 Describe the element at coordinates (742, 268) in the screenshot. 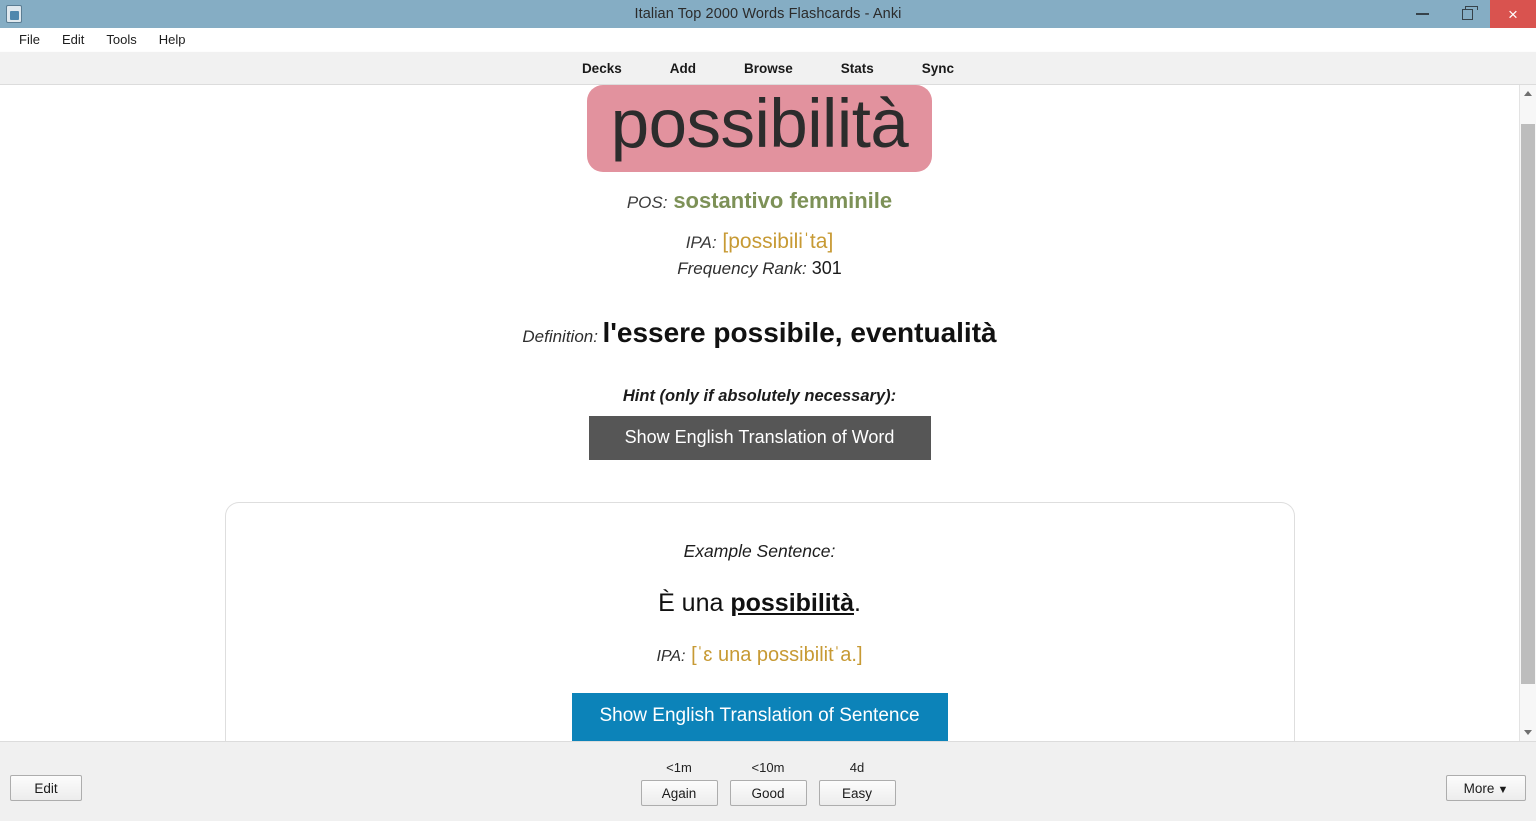

I see `frequency-label: Frequency Rank:` at that location.